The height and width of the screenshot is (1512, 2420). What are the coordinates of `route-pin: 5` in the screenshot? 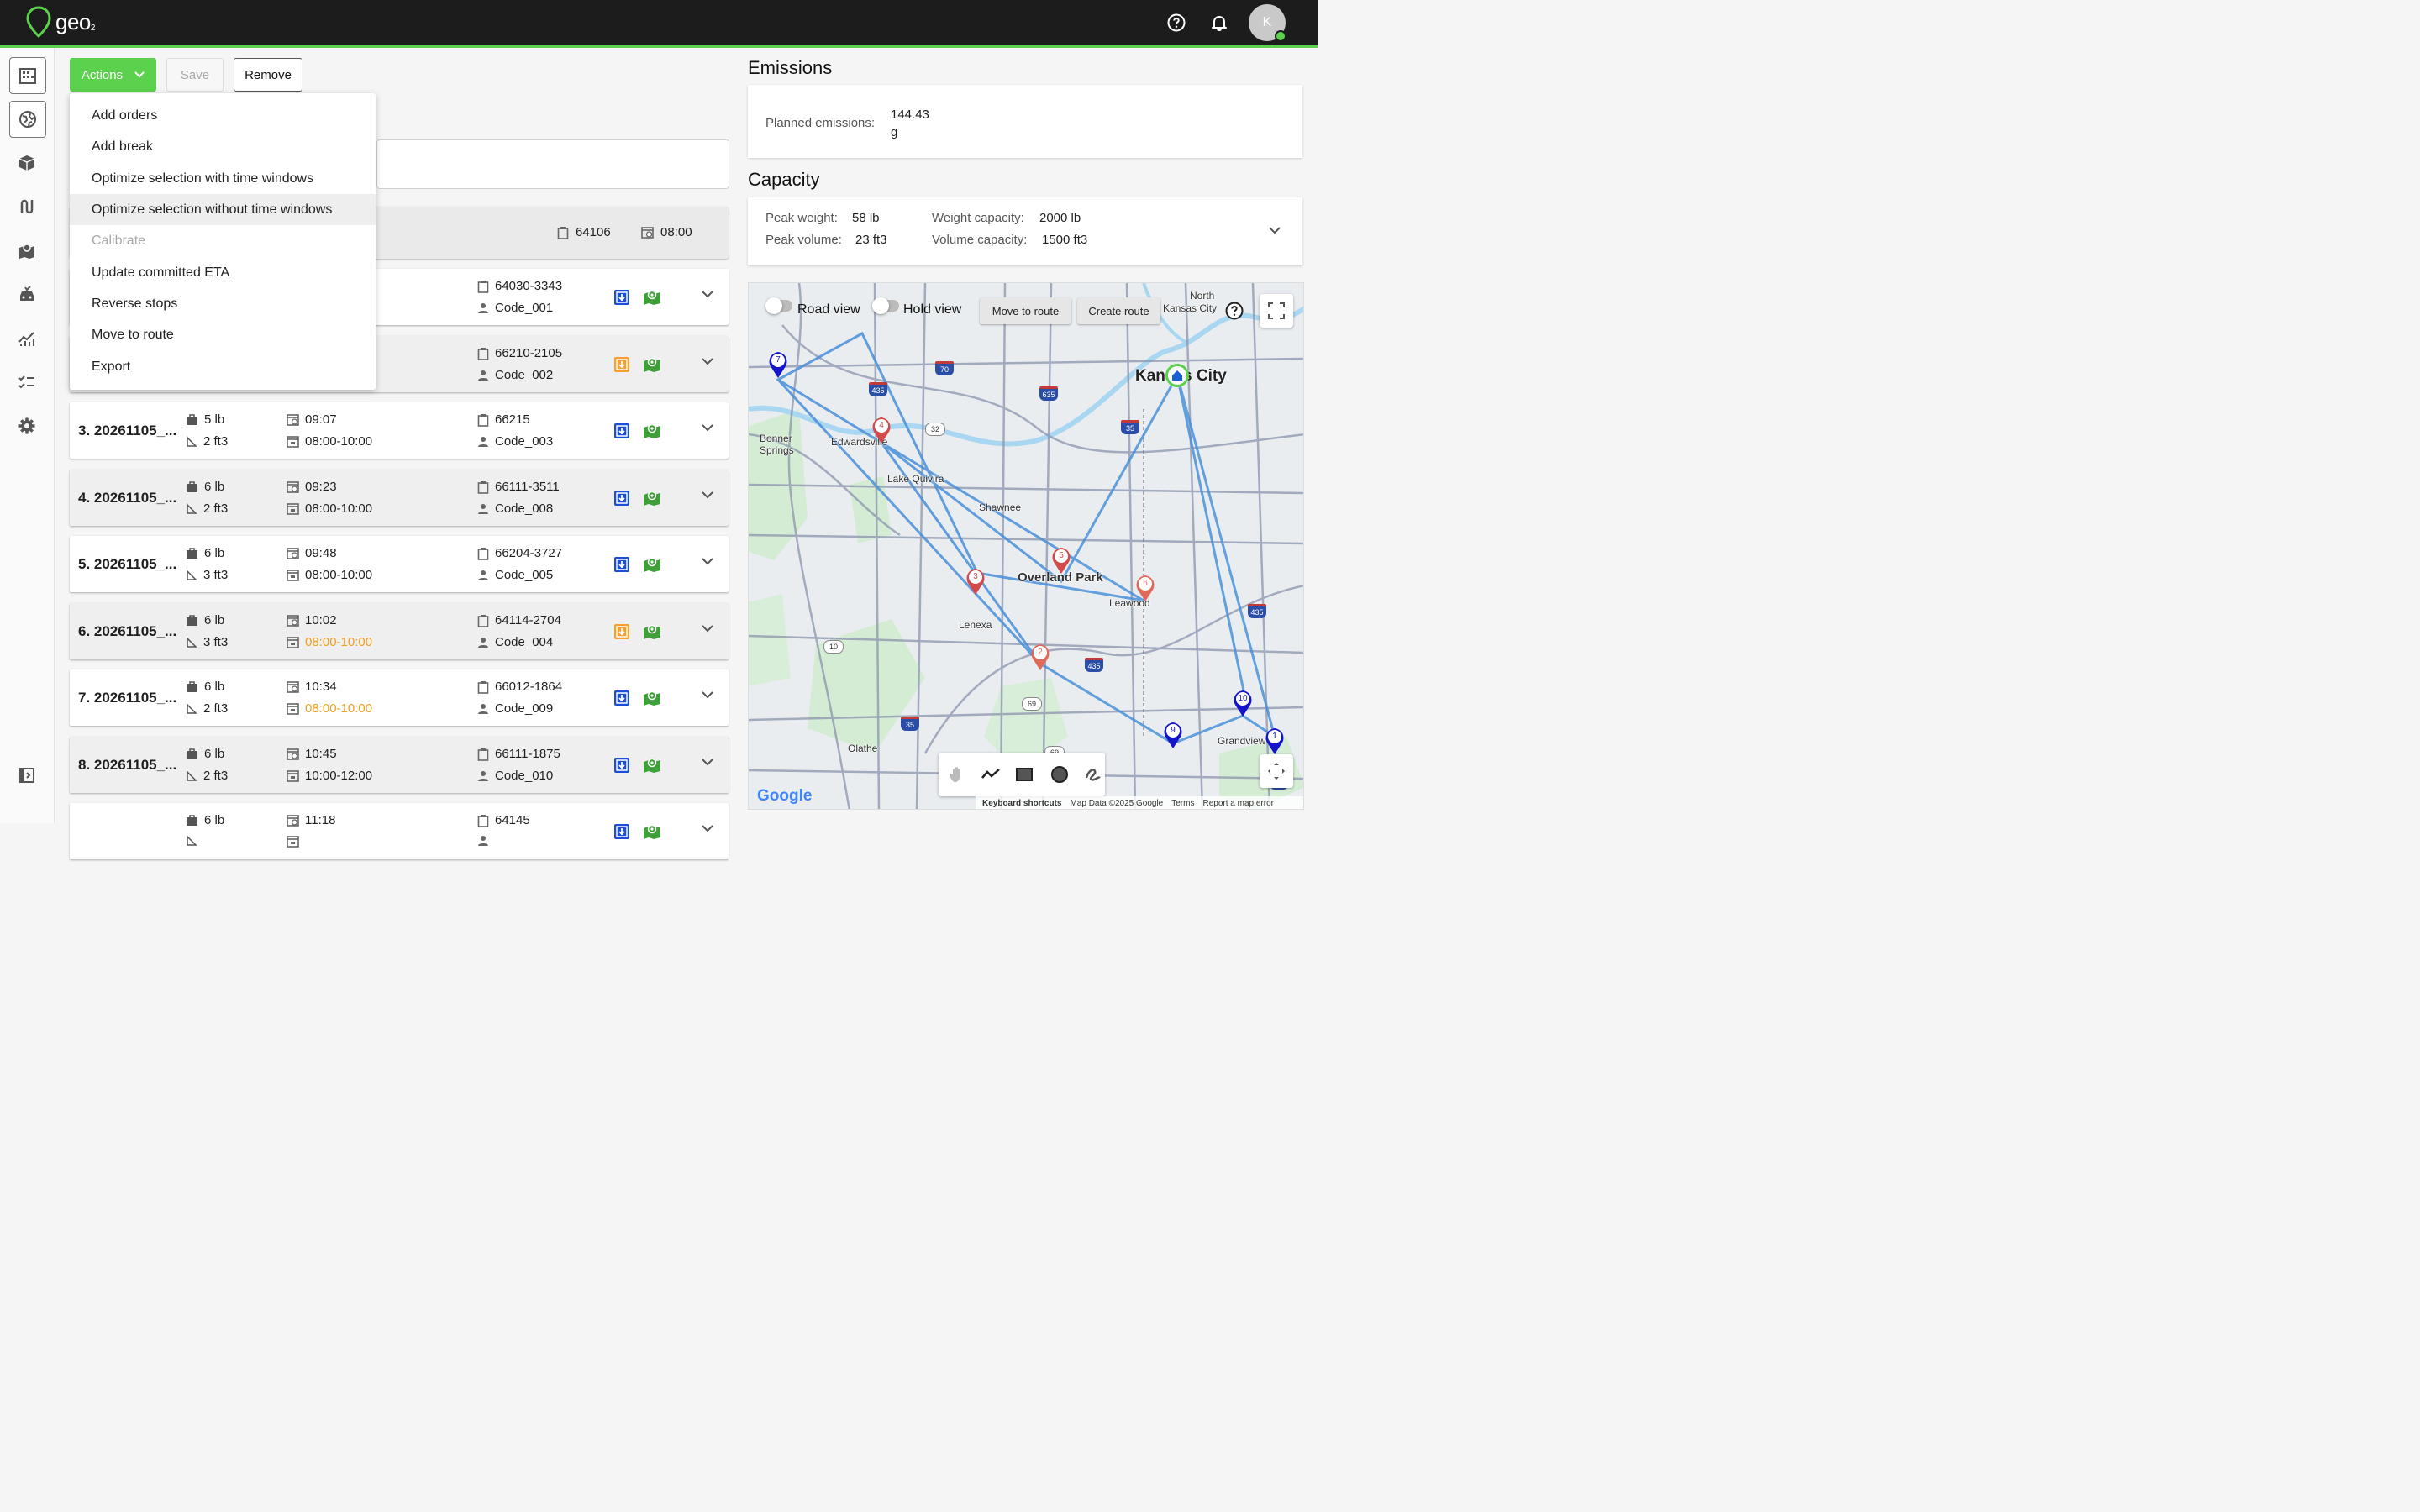 It's located at (1061, 560).